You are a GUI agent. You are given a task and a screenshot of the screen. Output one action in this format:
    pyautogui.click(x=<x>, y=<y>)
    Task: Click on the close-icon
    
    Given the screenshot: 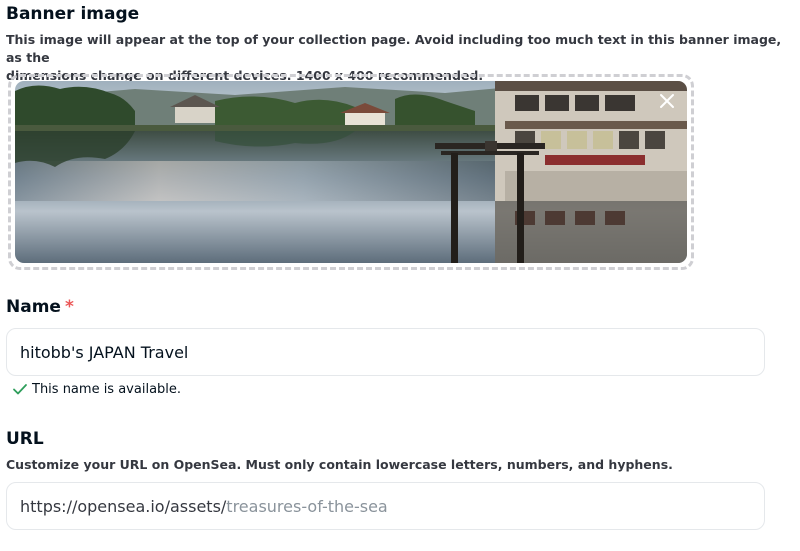 What is the action you would take?
    pyautogui.click(x=667, y=101)
    